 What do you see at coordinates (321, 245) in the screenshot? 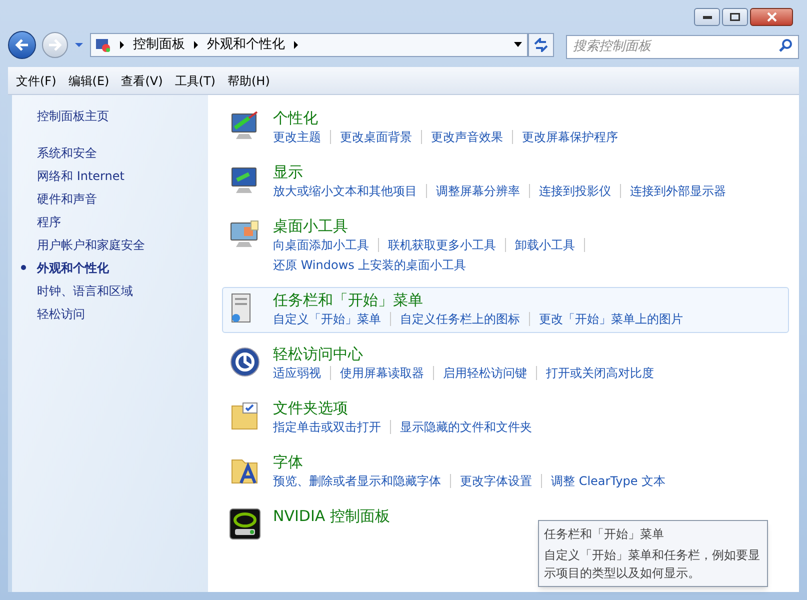
I see `task-link: 向桌面添加小工具` at bounding box center [321, 245].